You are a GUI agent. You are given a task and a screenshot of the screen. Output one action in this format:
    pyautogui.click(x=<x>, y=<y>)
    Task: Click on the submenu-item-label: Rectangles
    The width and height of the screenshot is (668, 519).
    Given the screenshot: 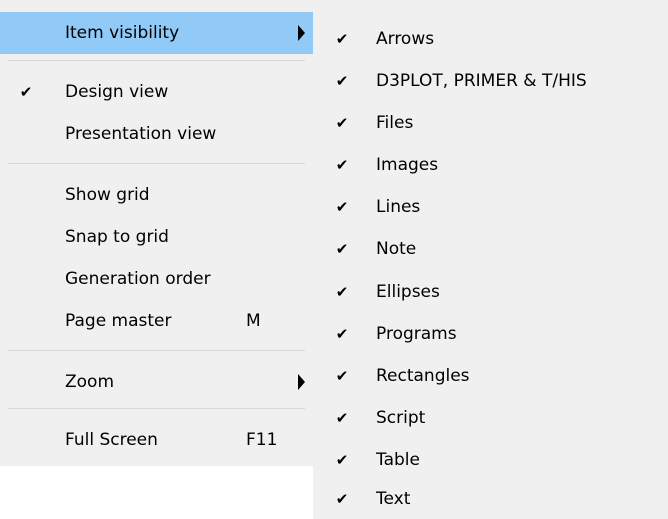 What is the action you would take?
    pyautogui.click(x=423, y=376)
    